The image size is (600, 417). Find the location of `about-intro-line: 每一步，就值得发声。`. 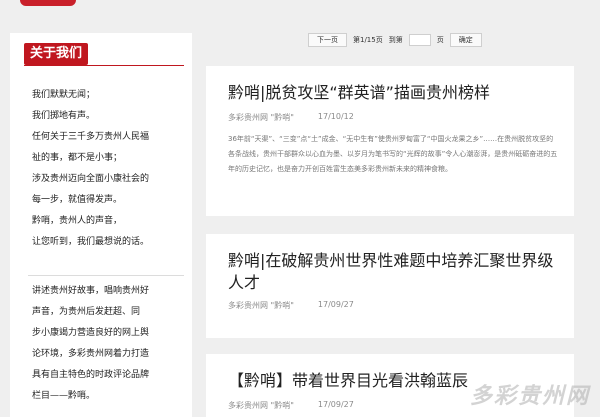

about-intro-line: 每一步，就值得发声。 is located at coordinates (77, 200).